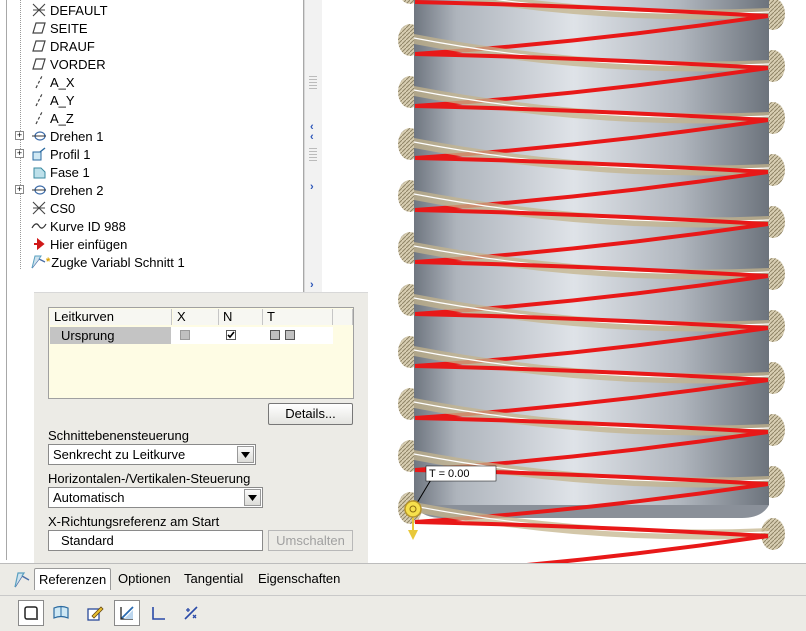  What do you see at coordinates (62, 82) in the screenshot?
I see `tree-item-label: A_X` at bounding box center [62, 82].